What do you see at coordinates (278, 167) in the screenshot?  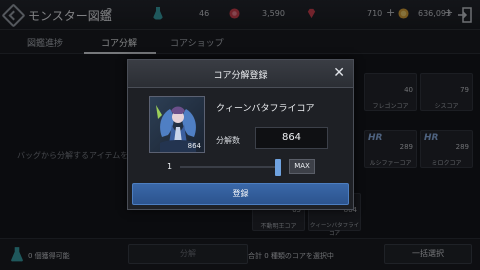 I see `quantity-slider-handle` at bounding box center [278, 167].